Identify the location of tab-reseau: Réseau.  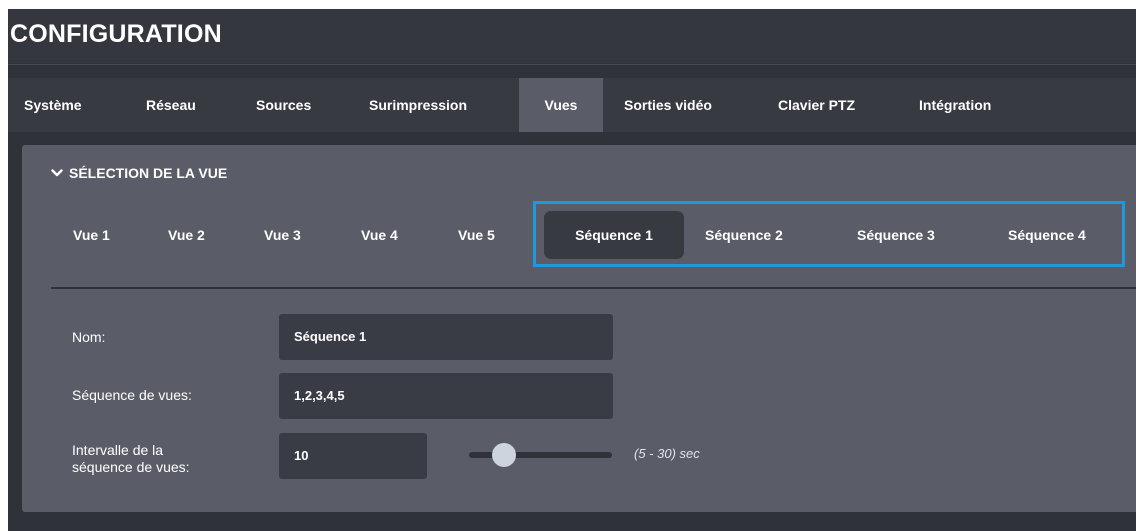
(171, 105).